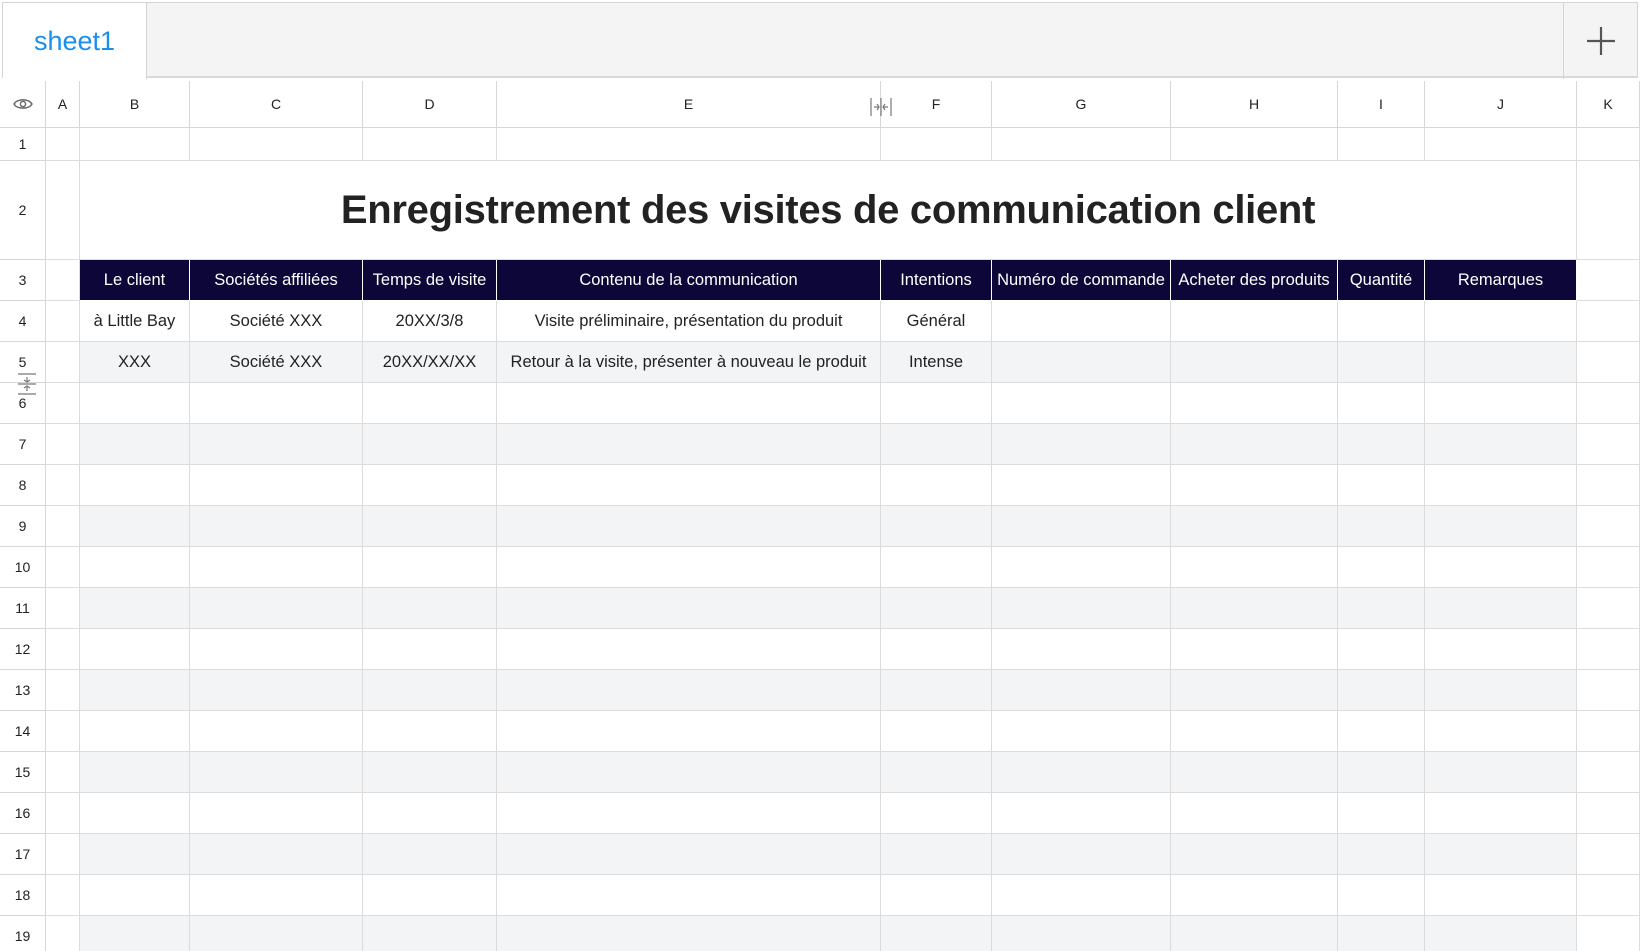 This screenshot has width=1640, height=951. I want to click on cell-f7, so click(936, 444).